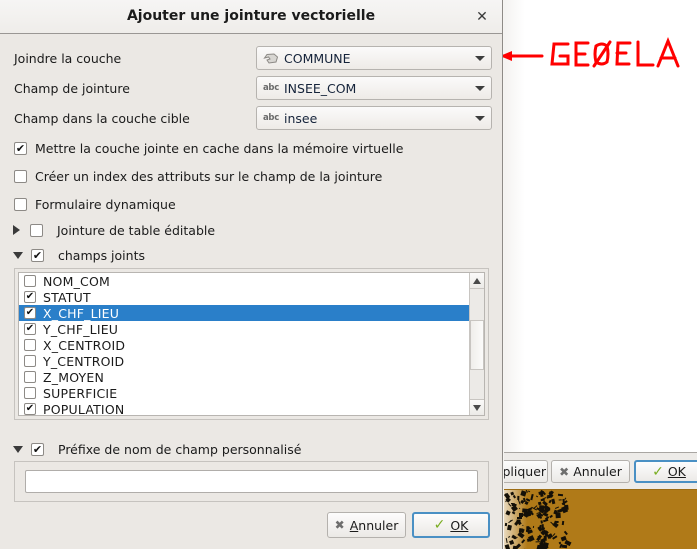 The image size is (697, 549). Describe the element at coordinates (67, 297) in the screenshot. I see `field-name-label: STATUT` at that location.